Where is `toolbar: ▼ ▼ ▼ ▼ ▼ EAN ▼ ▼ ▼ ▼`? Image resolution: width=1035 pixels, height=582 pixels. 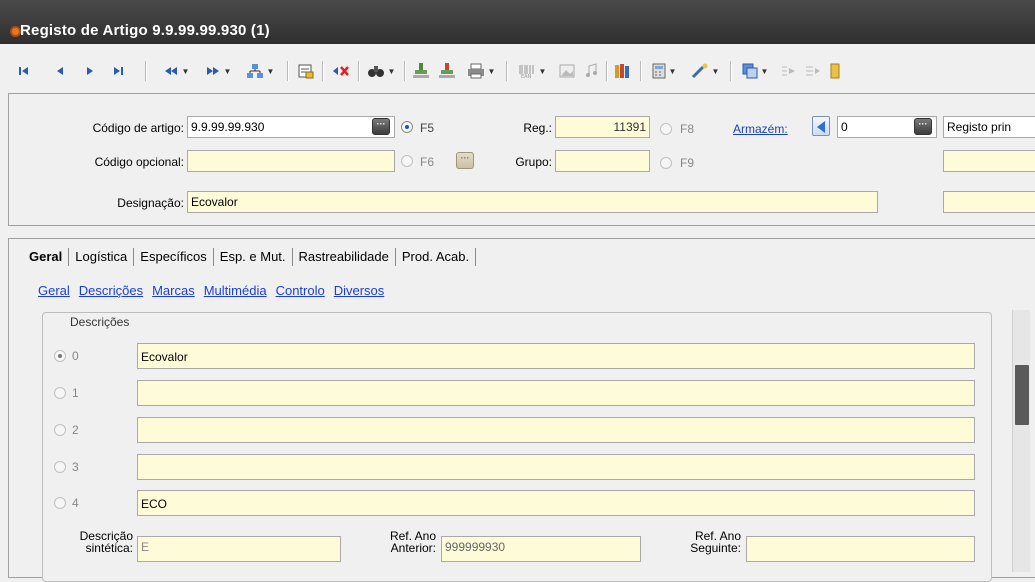 toolbar: ▼ ▼ ▼ ▼ ▼ EAN ▼ ▼ ▼ ▼ is located at coordinates (517, 71).